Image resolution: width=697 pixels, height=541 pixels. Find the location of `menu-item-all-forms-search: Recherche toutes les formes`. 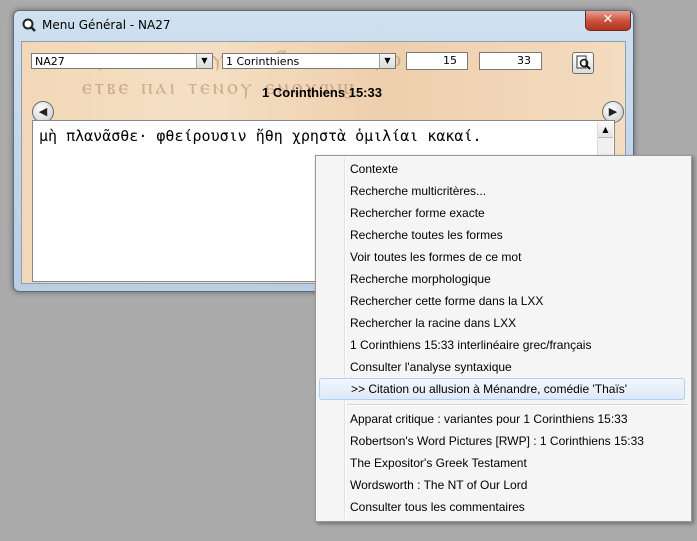

menu-item-all-forms-search: Recherche toutes les formes is located at coordinates (426, 235).